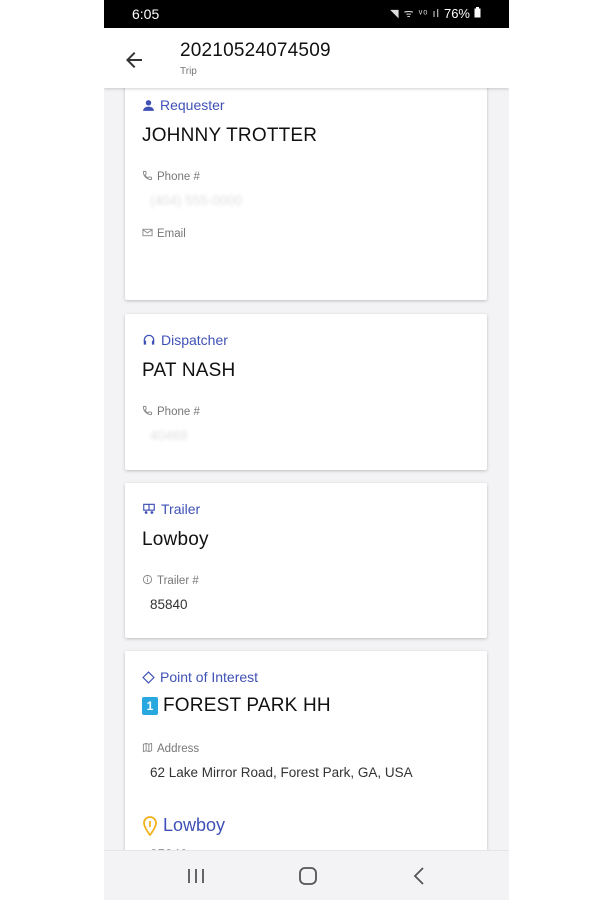 This screenshot has width=612, height=900. I want to click on info-icon, so click(147, 581).